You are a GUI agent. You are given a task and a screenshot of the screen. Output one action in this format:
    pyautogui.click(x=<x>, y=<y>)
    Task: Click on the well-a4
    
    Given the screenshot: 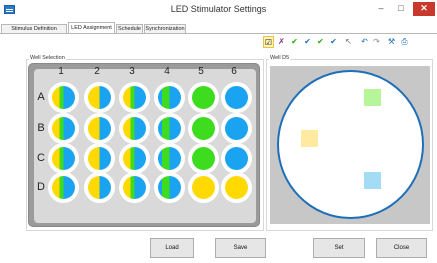 What is the action you would take?
    pyautogui.click(x=169, y=97)
    